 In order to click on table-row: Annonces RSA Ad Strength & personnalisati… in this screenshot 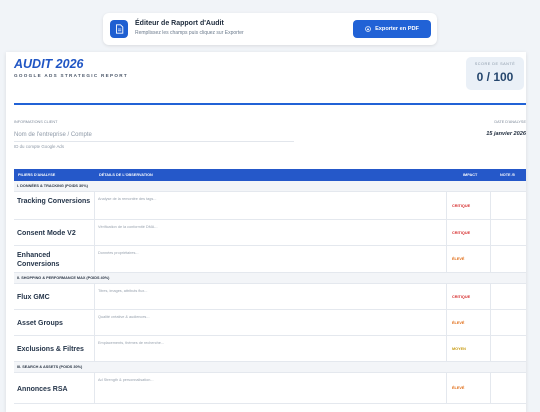, I will do `click(270, 388)`.